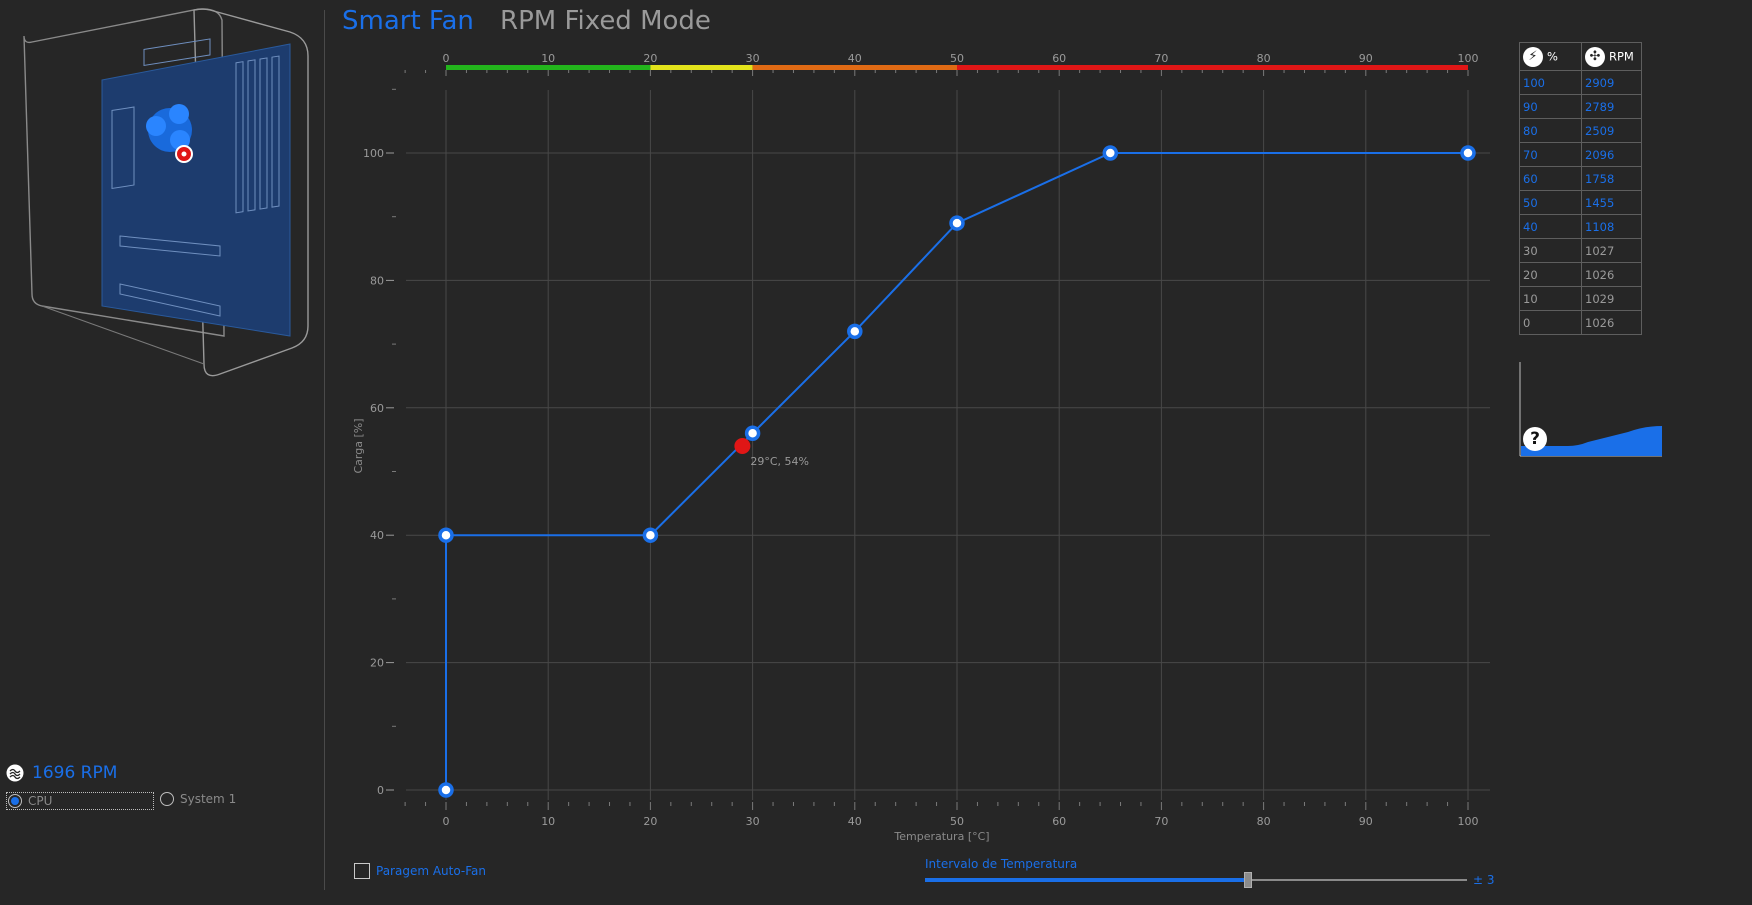 This screenshot has height=905, width=1752. What do you see at coordinates (650, 58) in the screenshot?
I see `top-scale-label: 20` at bounding box center [650, 58].